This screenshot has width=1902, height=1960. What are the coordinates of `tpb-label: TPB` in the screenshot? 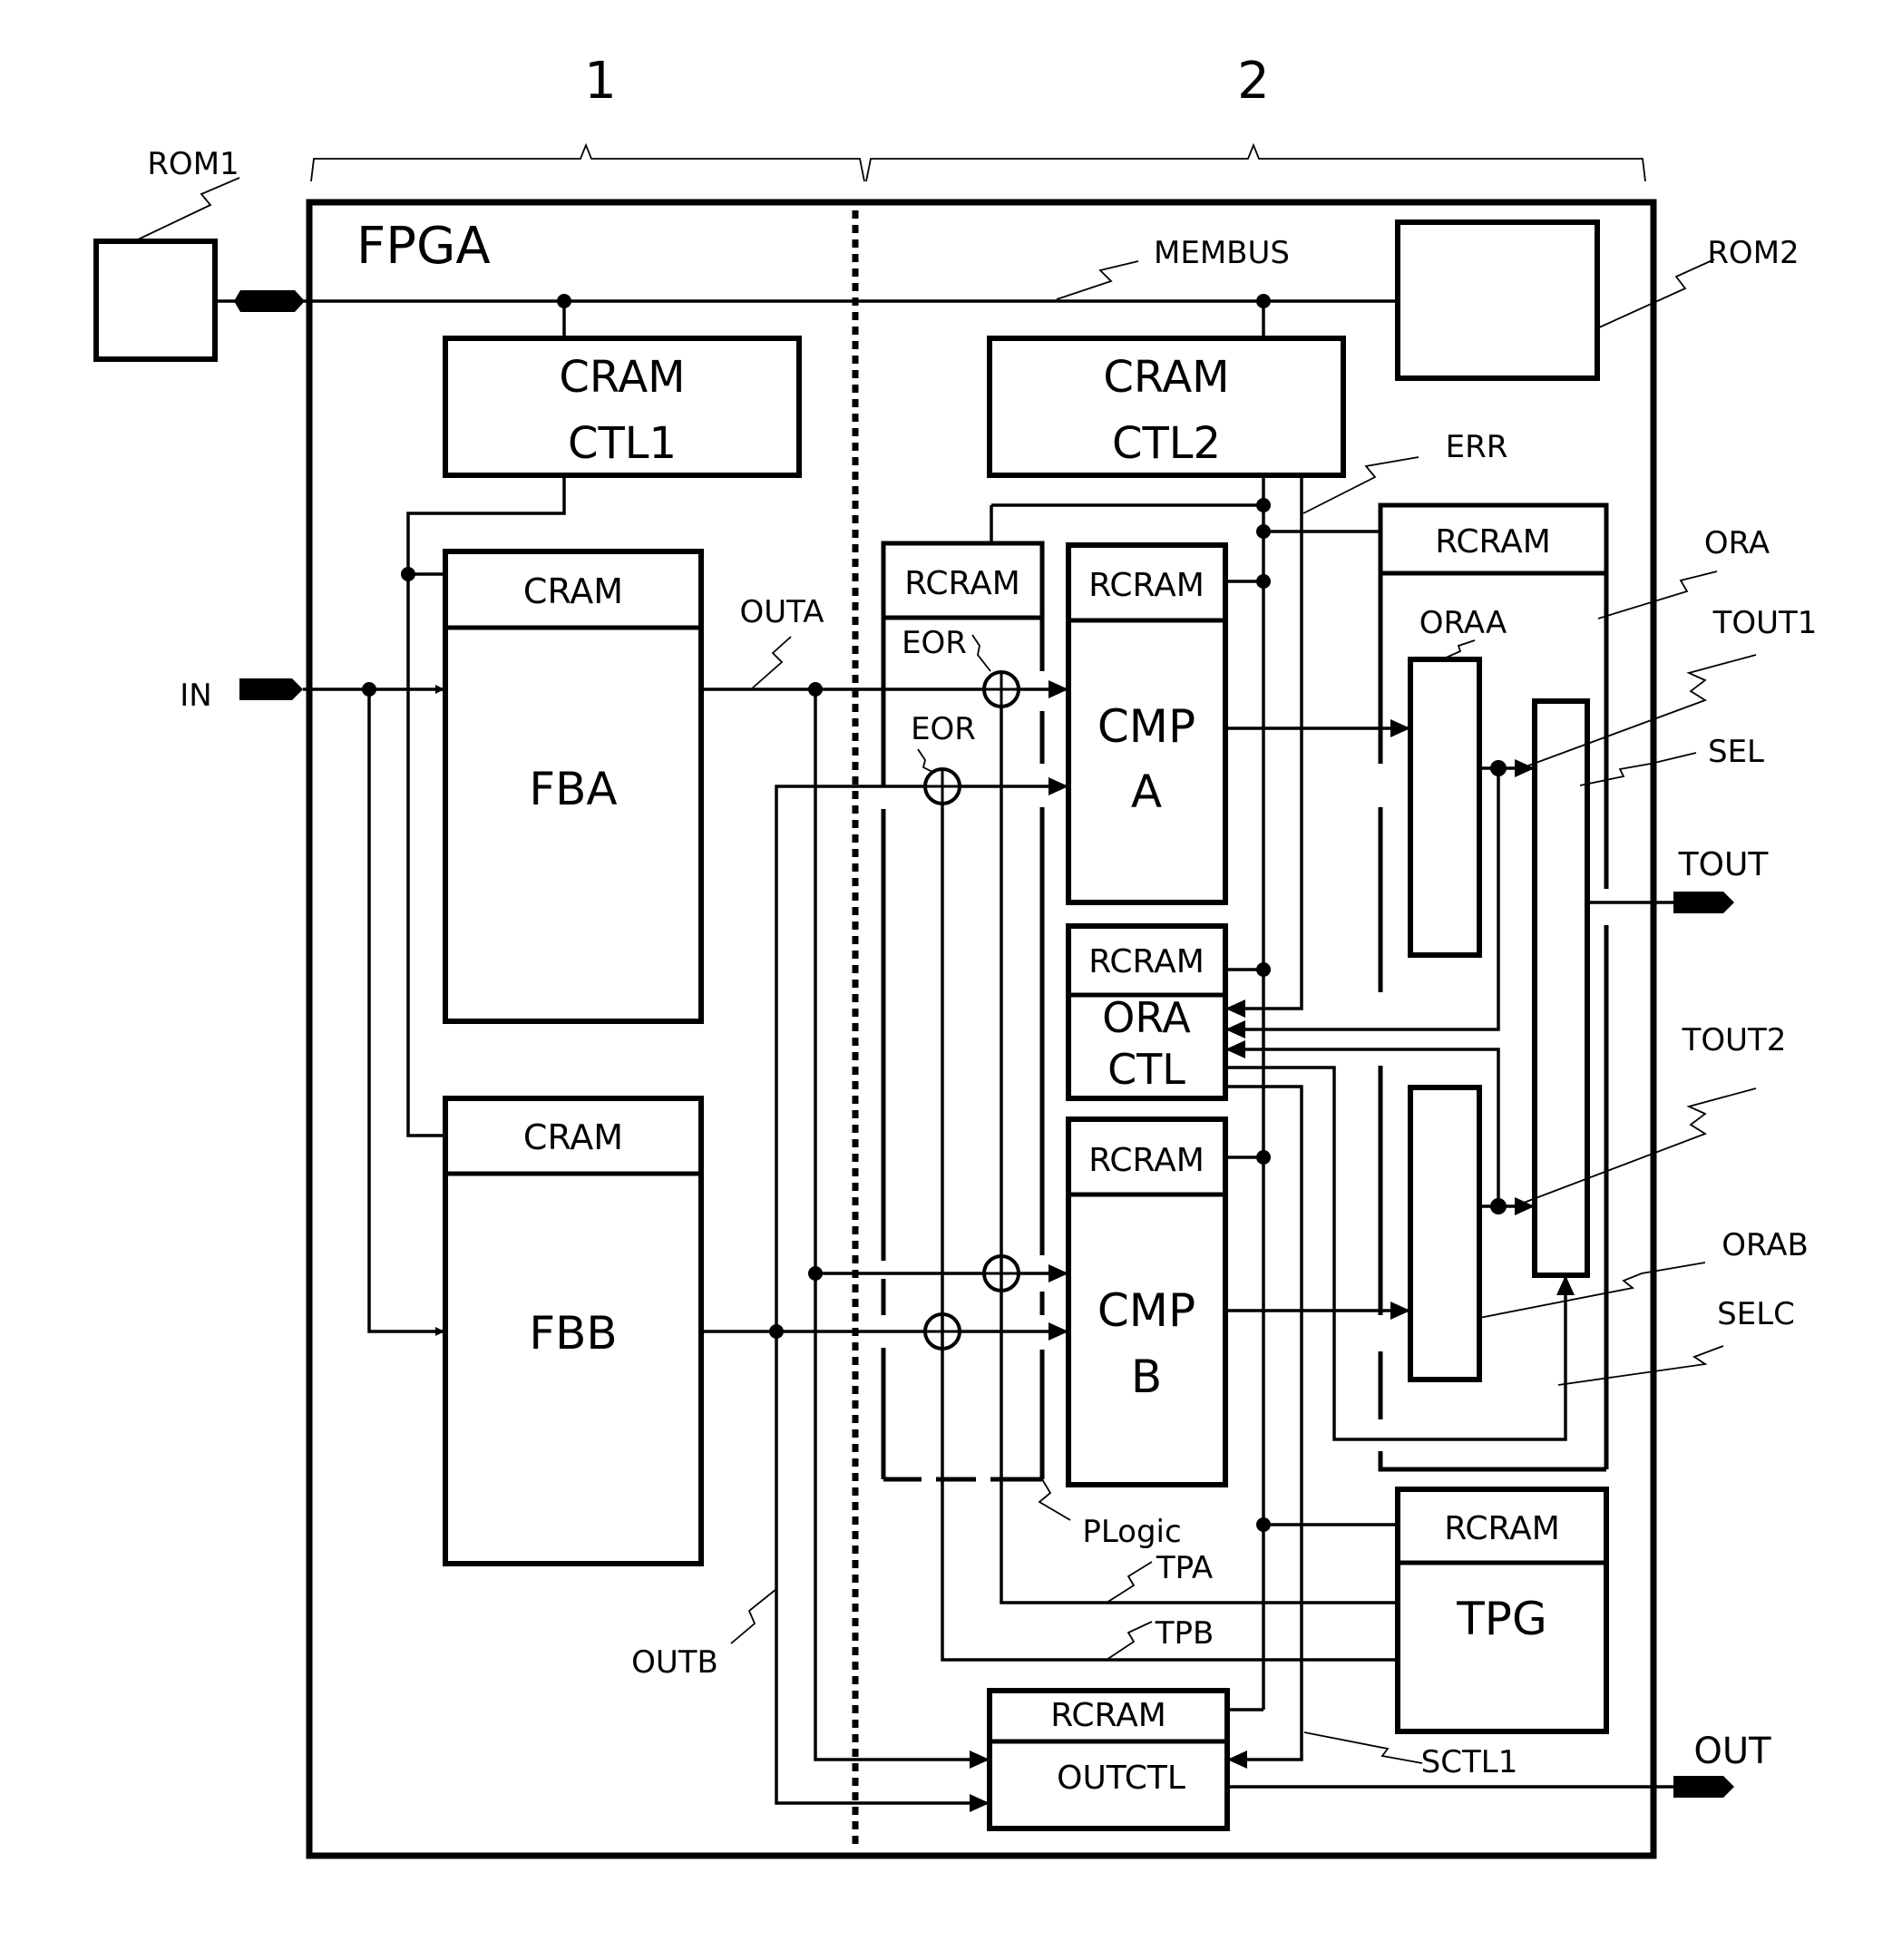 It's located at (1185, 1633).